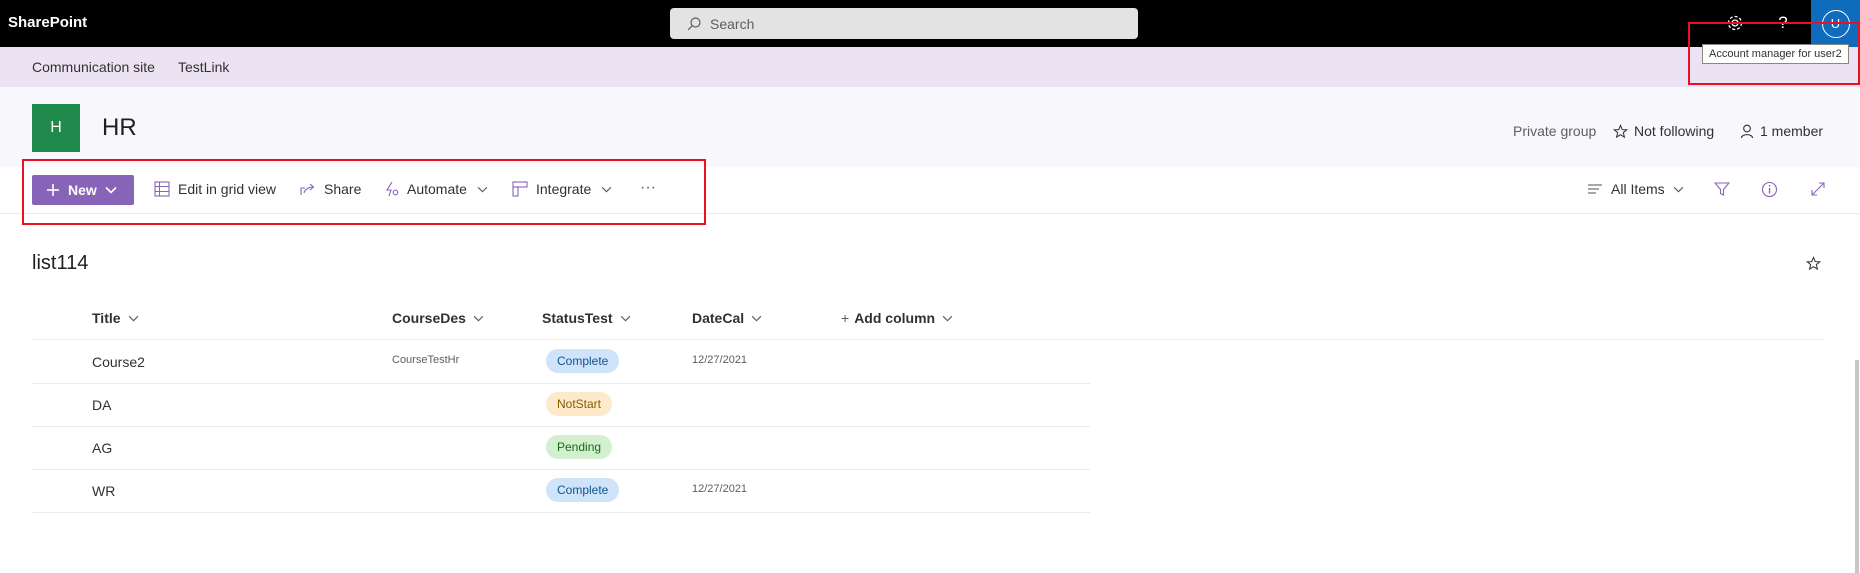 The image size is (1860, 573). I want to click on plus-icon: +, so click(845, 318).